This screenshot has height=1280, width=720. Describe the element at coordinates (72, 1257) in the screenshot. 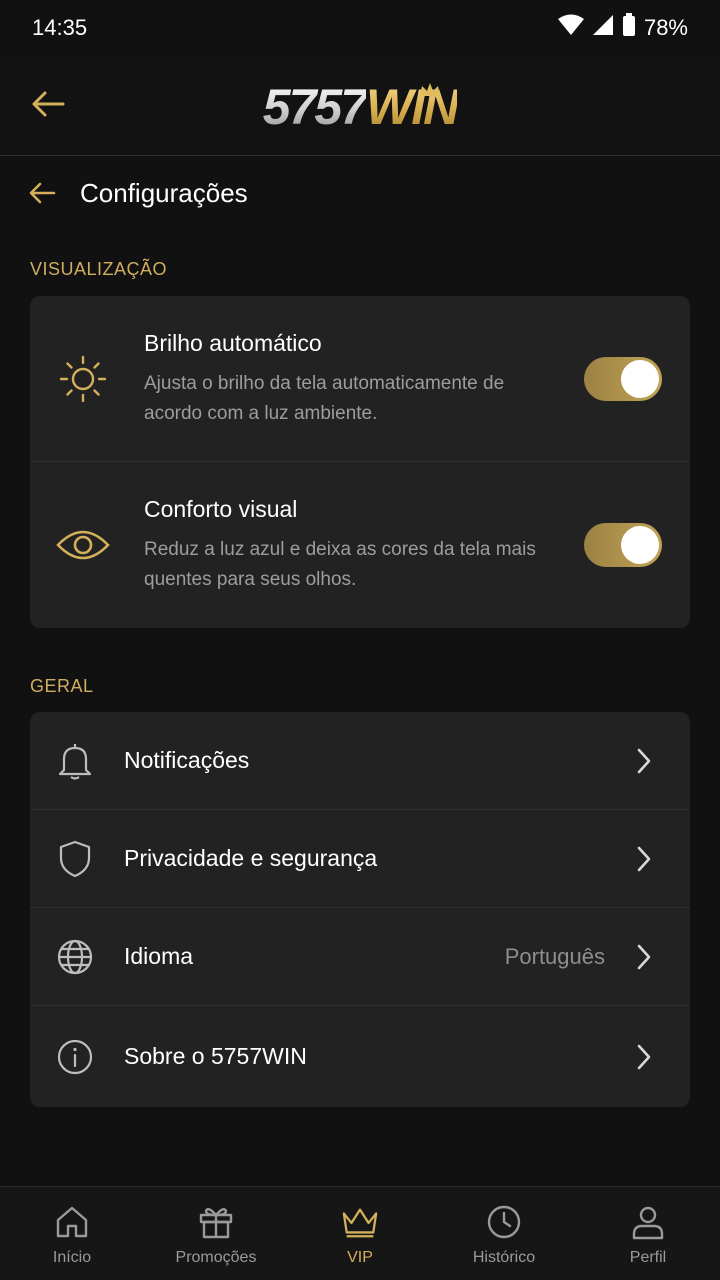

I see `bottom-nav-home-label: Início` at that location.